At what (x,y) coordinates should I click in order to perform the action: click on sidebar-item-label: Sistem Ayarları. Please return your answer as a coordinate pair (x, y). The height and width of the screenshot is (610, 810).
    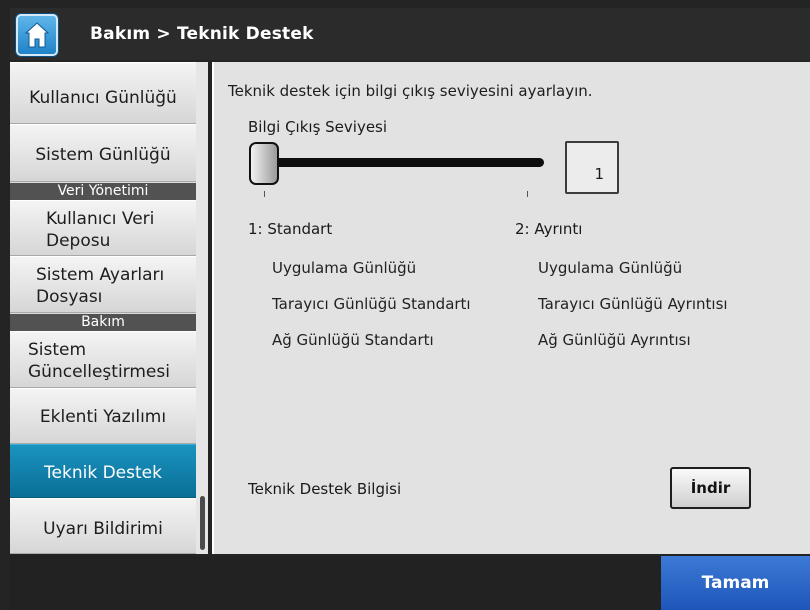
    Looking at the image, I should click on (100, 275).